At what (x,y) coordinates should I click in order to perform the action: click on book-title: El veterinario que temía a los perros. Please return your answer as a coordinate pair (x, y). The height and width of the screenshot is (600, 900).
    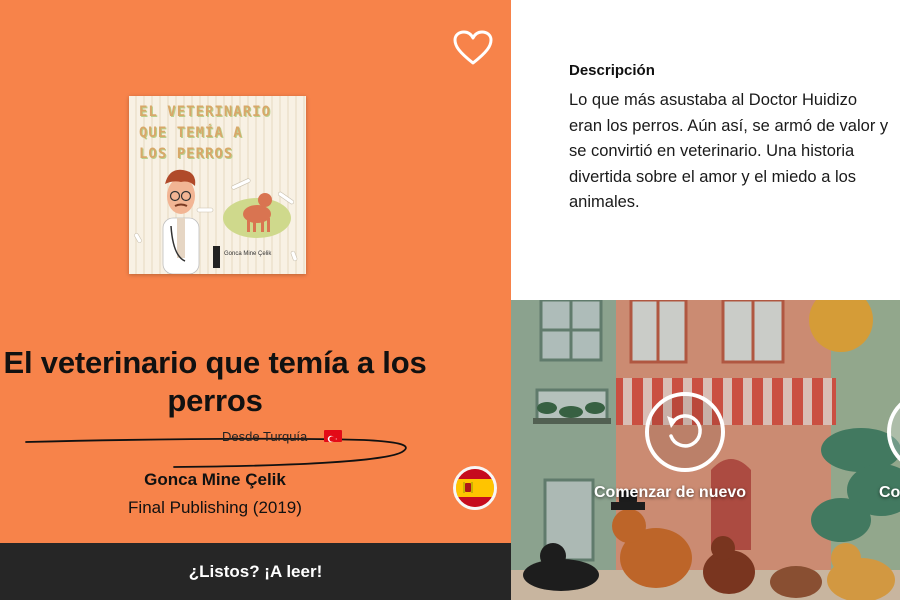
    Looking at the image, I should click on (215, 381).